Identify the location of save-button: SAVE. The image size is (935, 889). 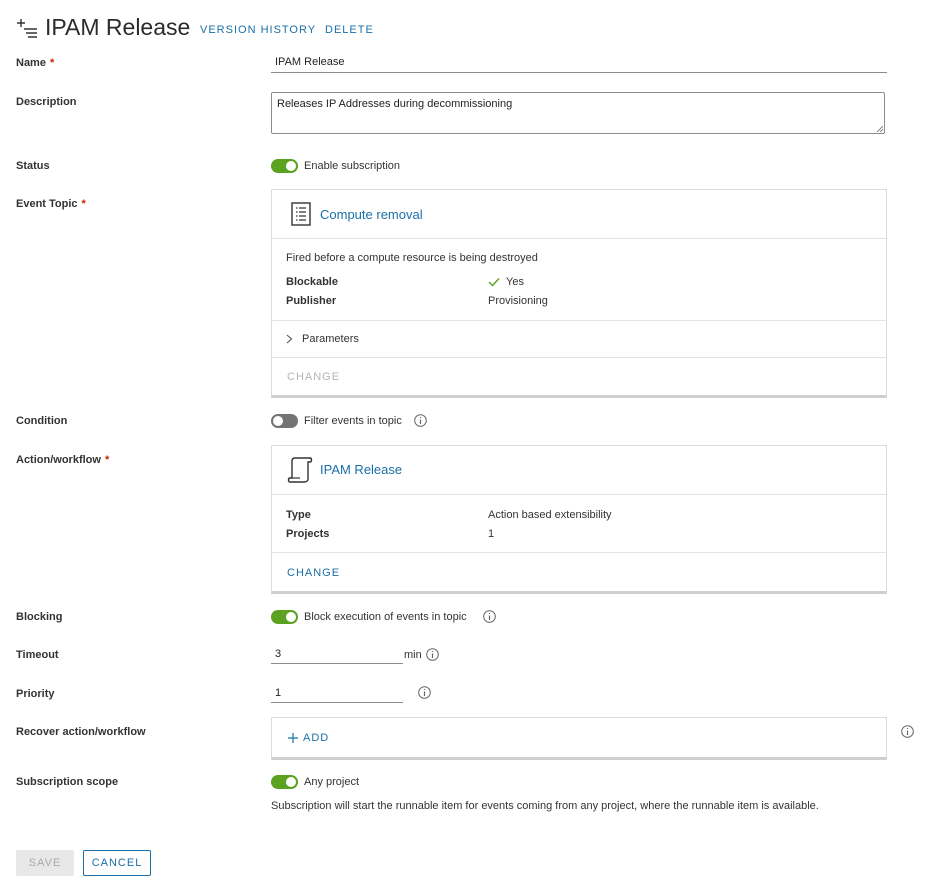
(45, 863).